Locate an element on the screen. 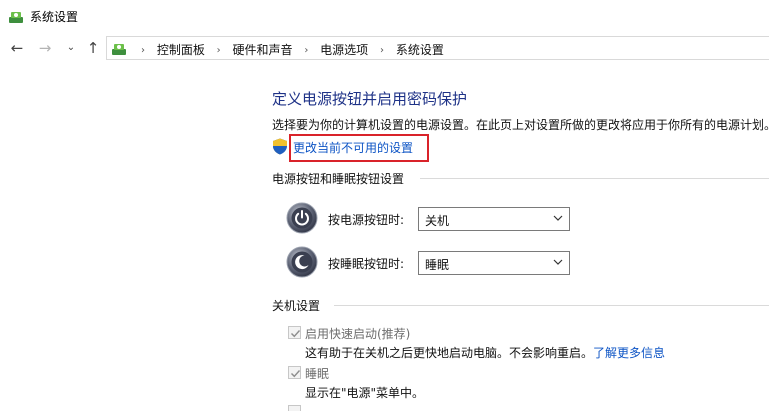 The height and width of the screenshot is (411, 769). power-buttons-heading: 电源按钮和睡眠按钮设置 is located at coordinates (338, 179).